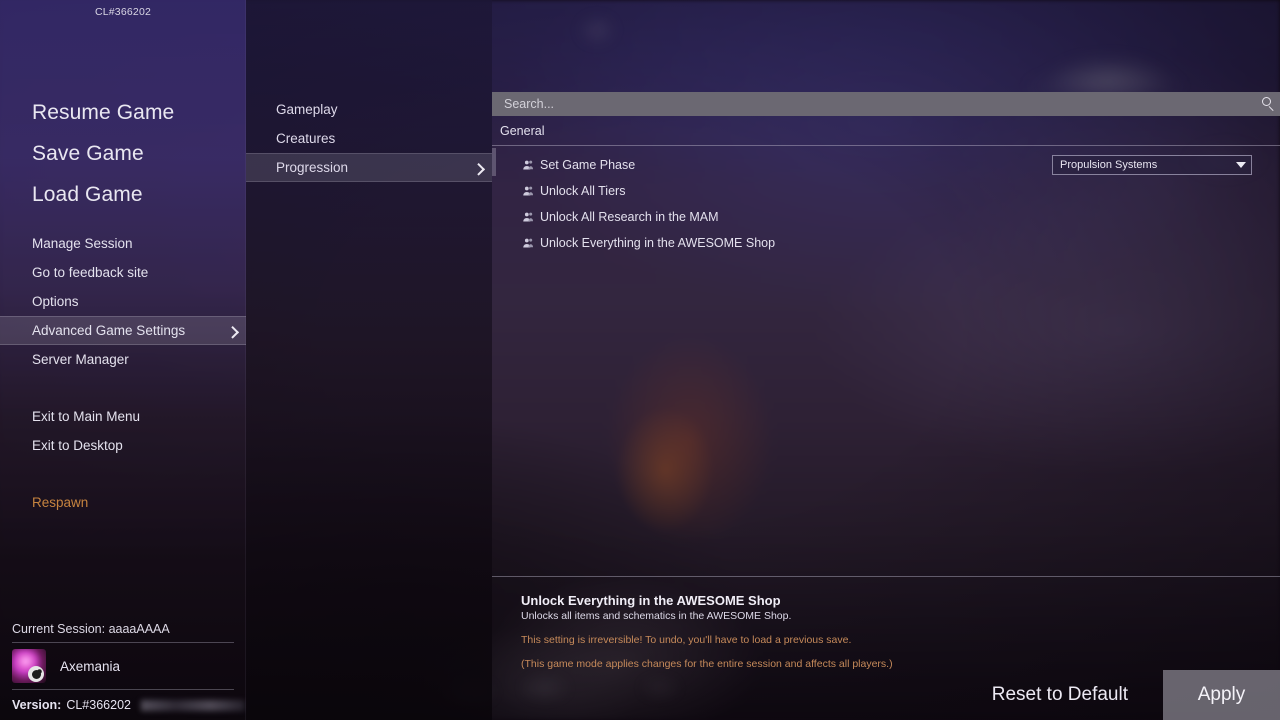 This screenshot has width=1280, height=720. Describe the element at coordinates (629, 217) in the screenshot. I see `setting-label: Unlock All Research in the MAM` at that location.